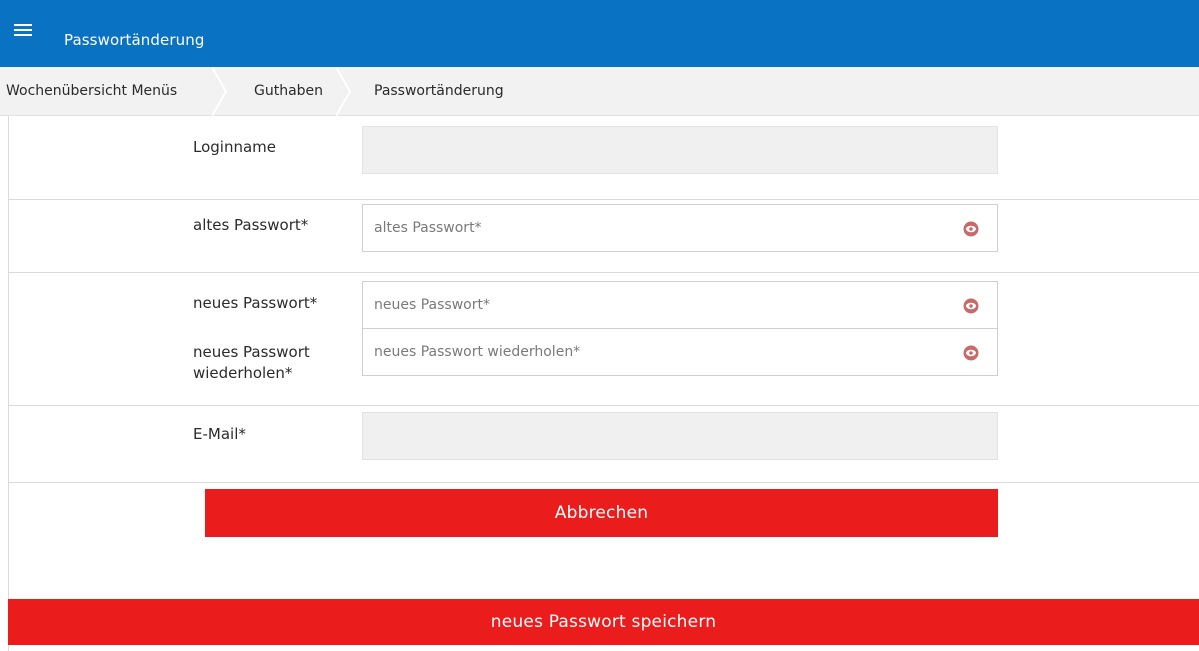  Describe the element at coordinates (439, 91) in the screenshot. I see `breadcrumb-item-passwortaenderung: Passwortänderung` at that location.